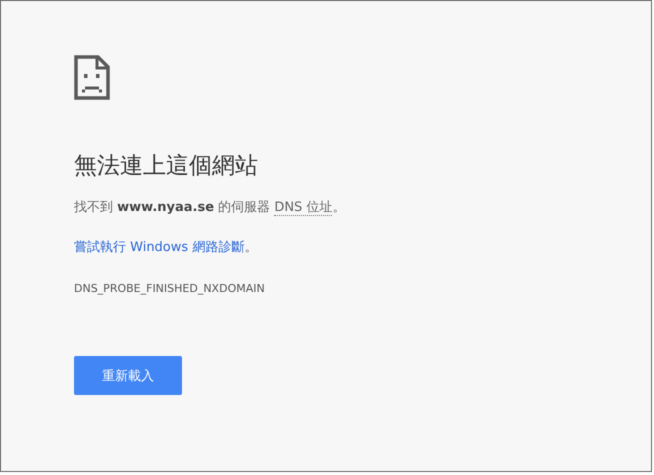  What do you see at coordinates (128, 375) in the screenshot?
I see `reload-button: 重新載入` at bounding box center [128, 375].